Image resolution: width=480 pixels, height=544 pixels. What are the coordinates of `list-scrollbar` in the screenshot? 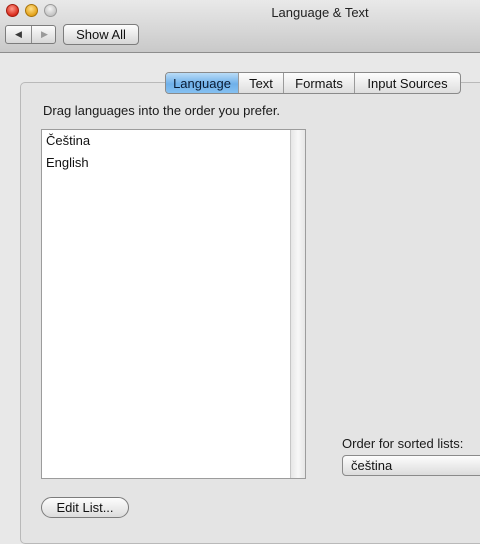 It's located at (297, 304).